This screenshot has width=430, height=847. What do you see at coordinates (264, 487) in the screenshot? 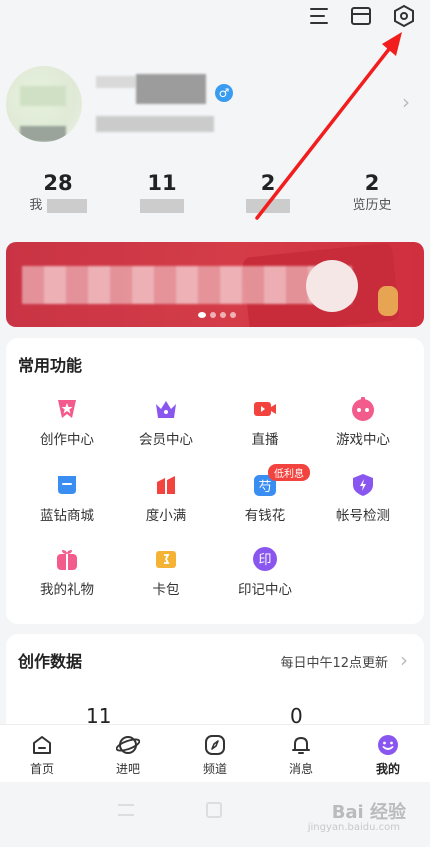
I see `svg-text: 芍` at bounding box center [264, 487].